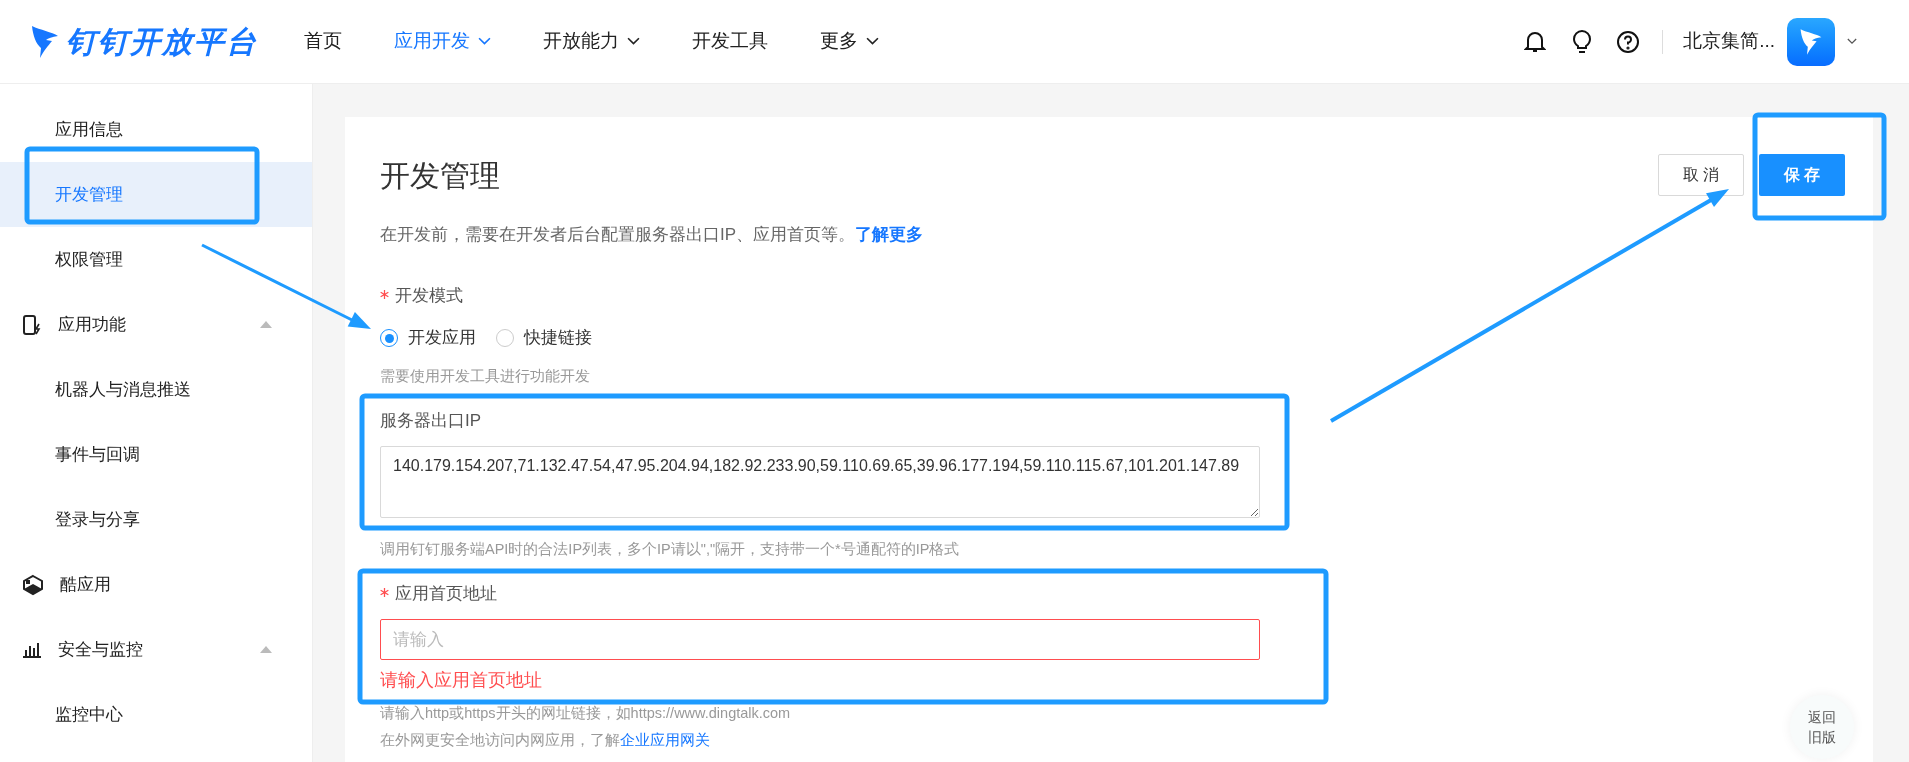  Describe the element at coordinates (33, 584) in the screenshot. I see `cube-icon` at that location.